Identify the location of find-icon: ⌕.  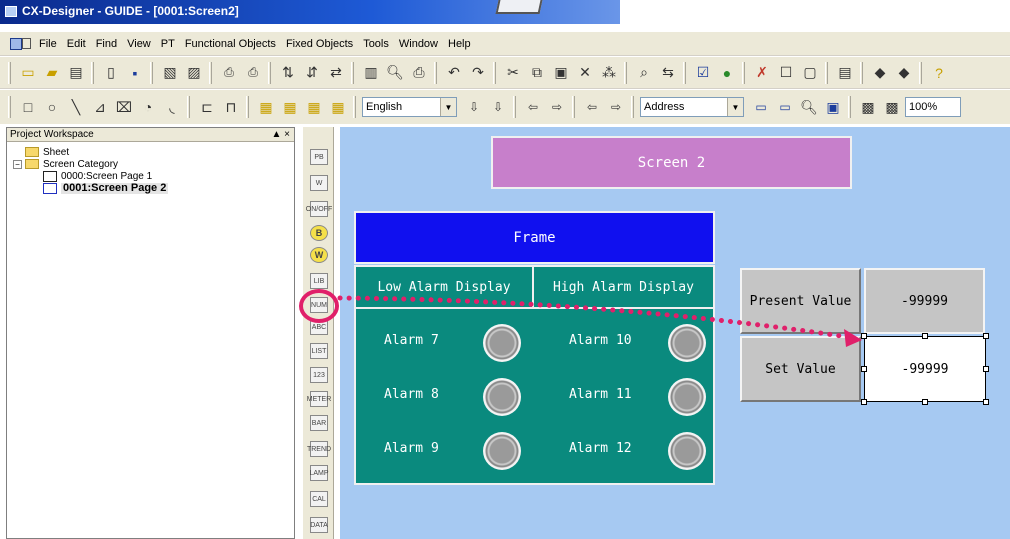
(644, 73).